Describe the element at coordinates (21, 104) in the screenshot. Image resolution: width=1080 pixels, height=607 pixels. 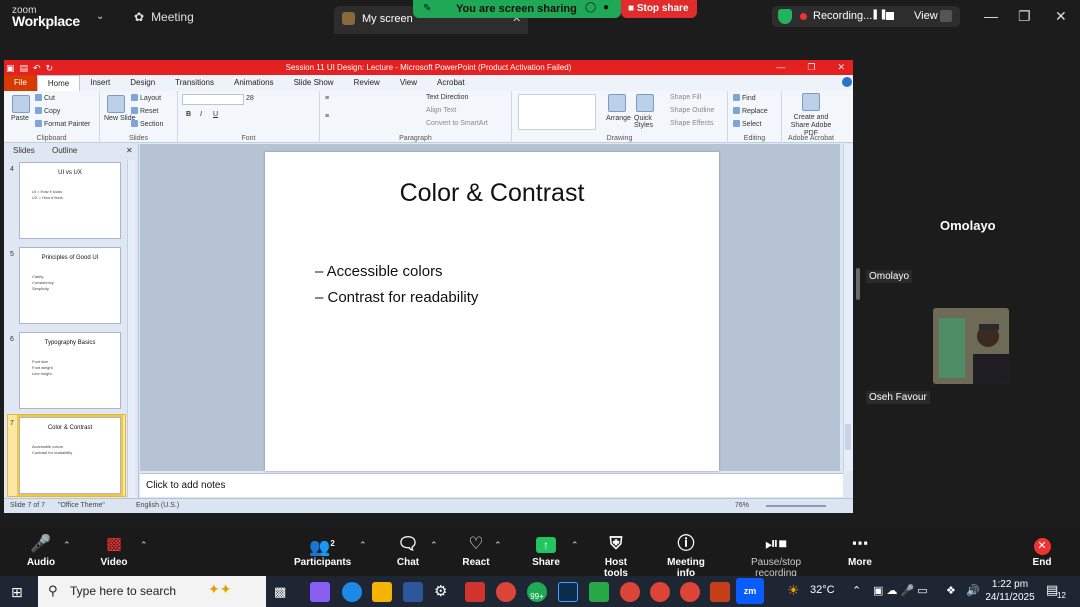
I see `paste-icon` at that location.